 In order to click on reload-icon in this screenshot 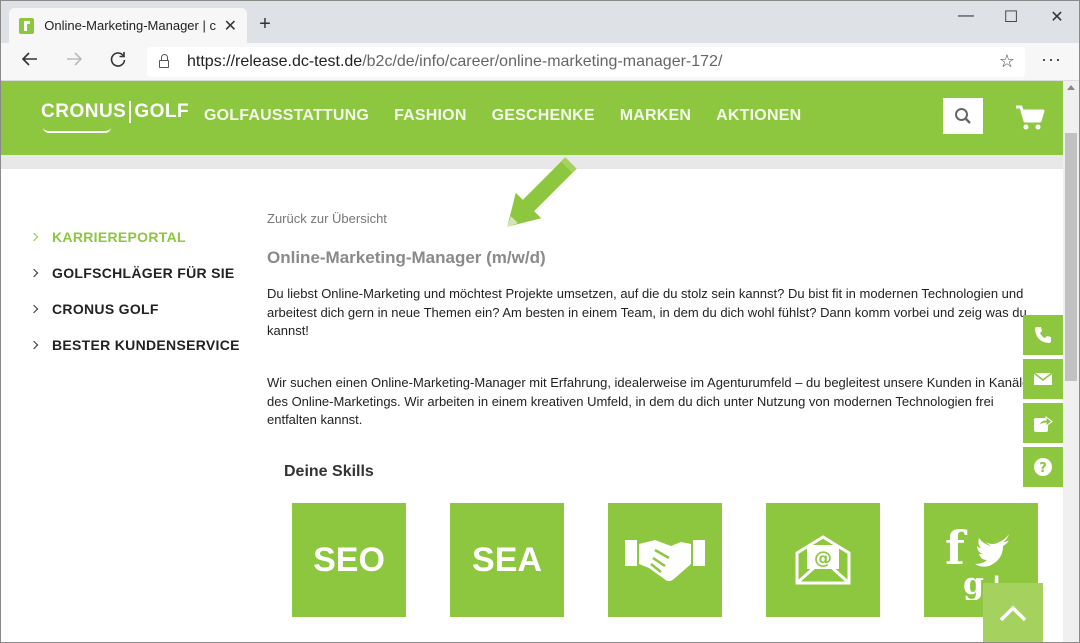, I will do `click(118, 59)`.